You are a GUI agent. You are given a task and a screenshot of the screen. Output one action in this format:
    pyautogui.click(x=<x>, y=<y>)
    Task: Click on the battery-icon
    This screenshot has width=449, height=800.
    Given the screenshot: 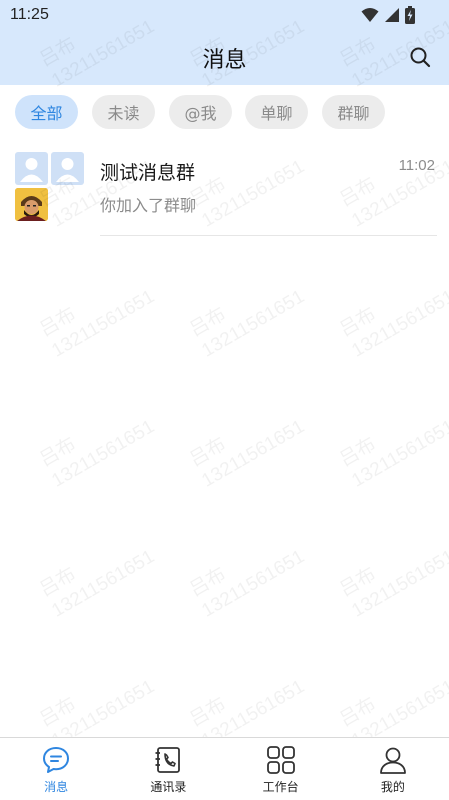 What is the action you would take?
    pyautogui.click(x=410, y=15)
    